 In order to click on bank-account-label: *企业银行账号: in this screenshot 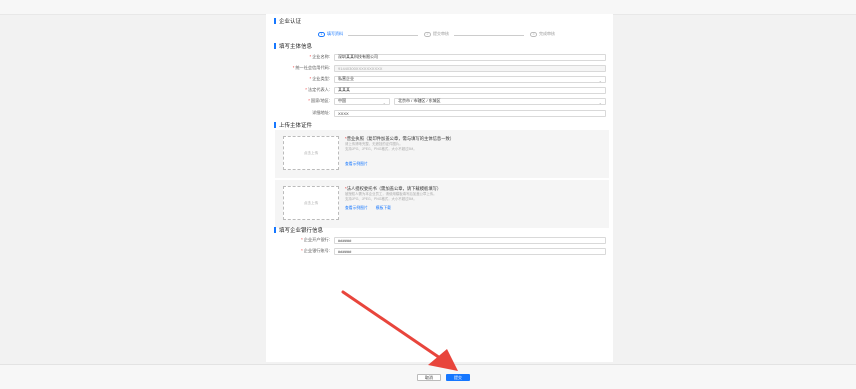, I will do `click(315, 250)`.